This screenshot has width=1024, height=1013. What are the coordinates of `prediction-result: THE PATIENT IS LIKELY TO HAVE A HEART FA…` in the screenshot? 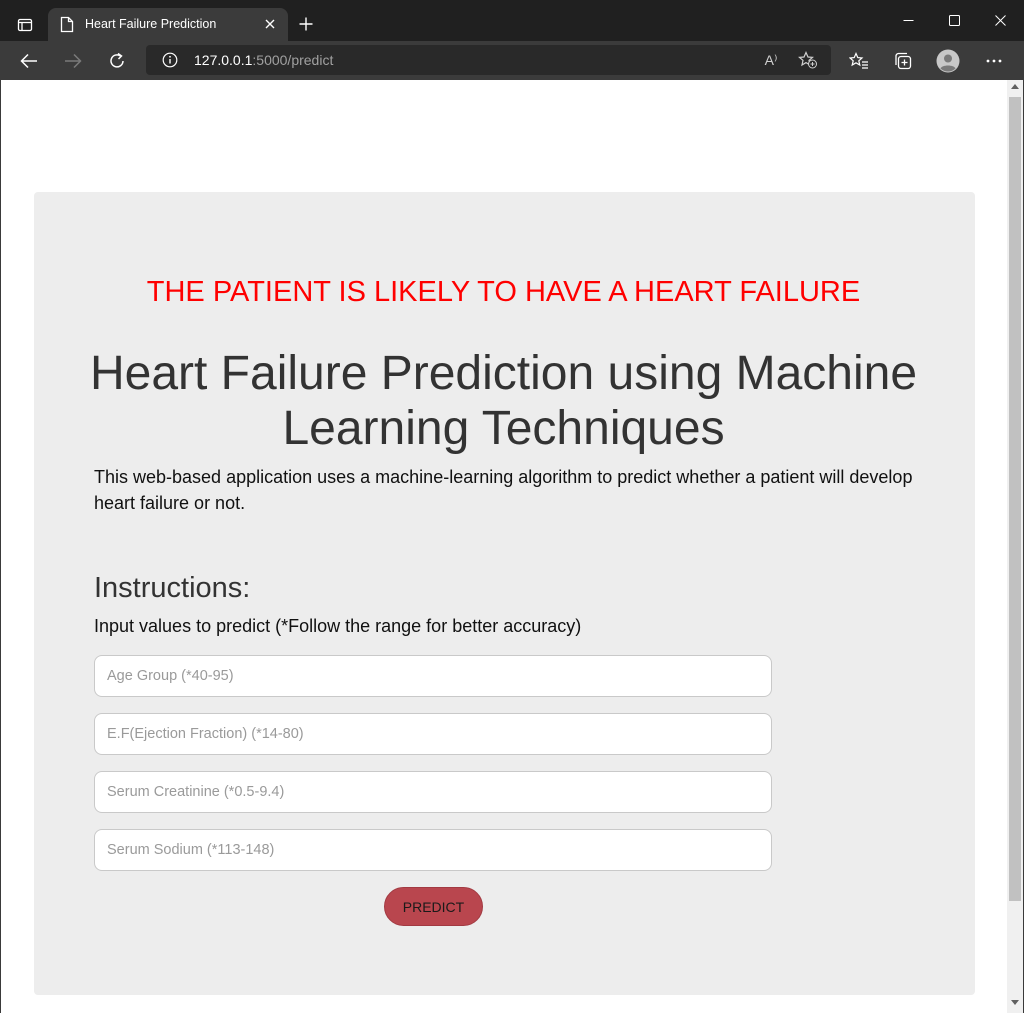 It's located at (503, 292).